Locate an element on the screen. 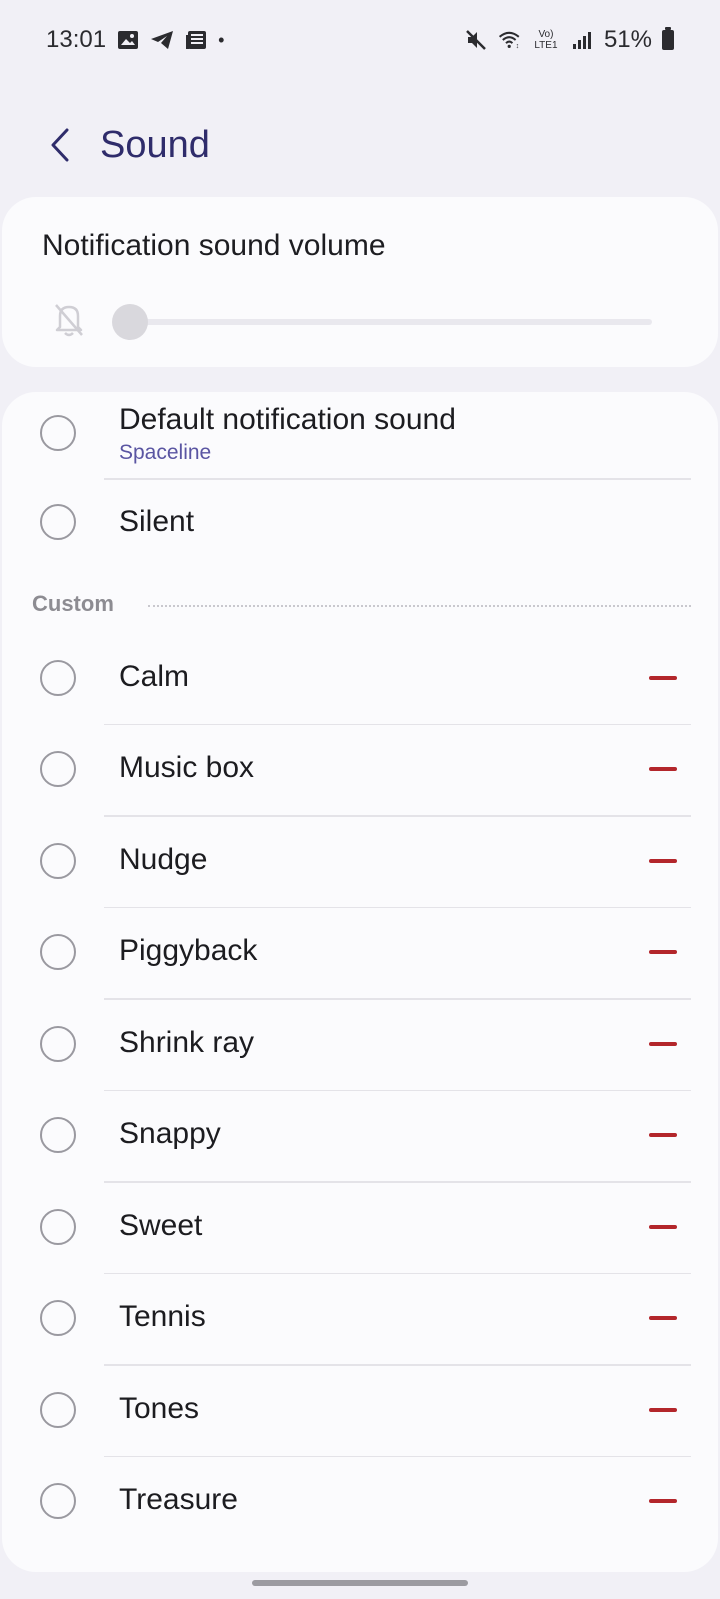 The height and width of the screenshot is (1599, 720). custom-sound-label: Sweet is located at coordinates (161, 1225).